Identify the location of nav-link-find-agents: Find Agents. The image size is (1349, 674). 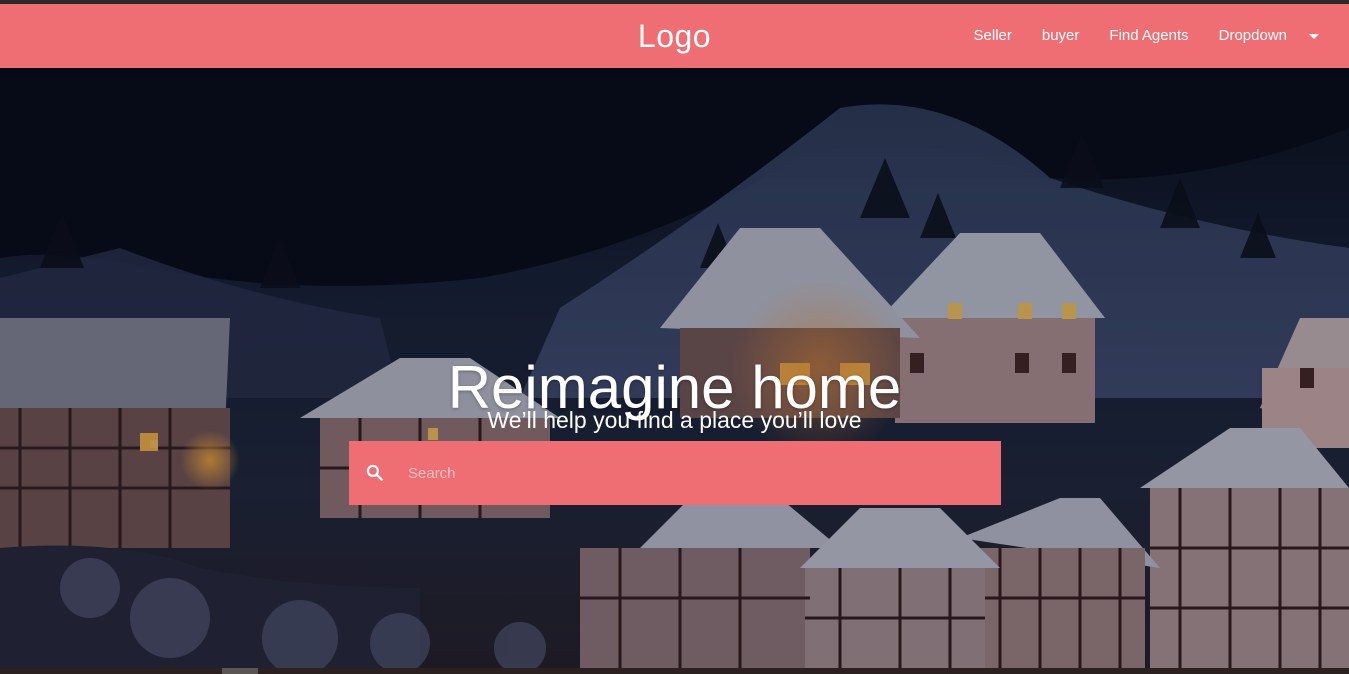
(1148, 36).